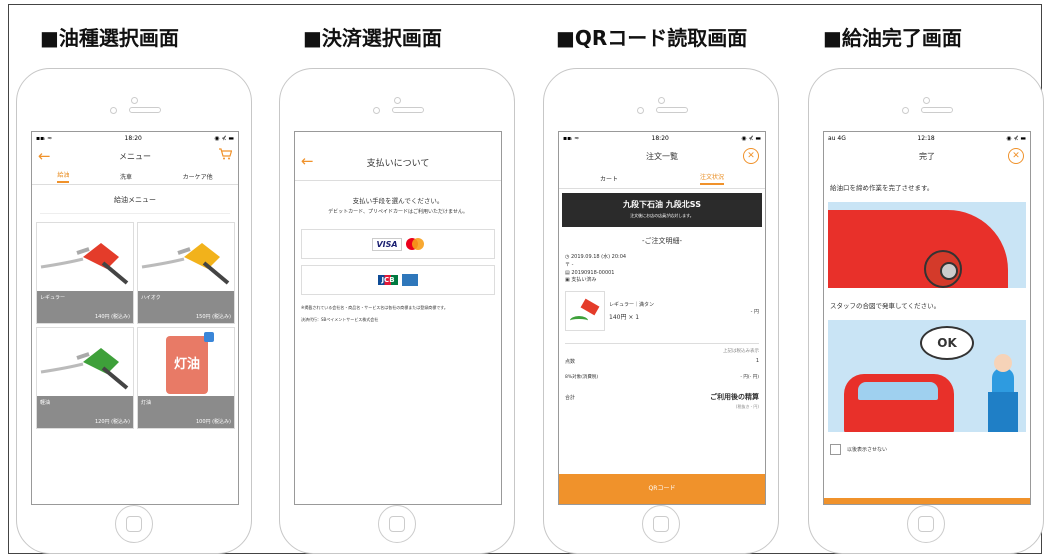 The height and width of the screenshot is (558, 1050). What do you see at coordinates (927, 245) in the screenshot?
I see `fuel-cap-illustration` at bounding box center [927, 245].